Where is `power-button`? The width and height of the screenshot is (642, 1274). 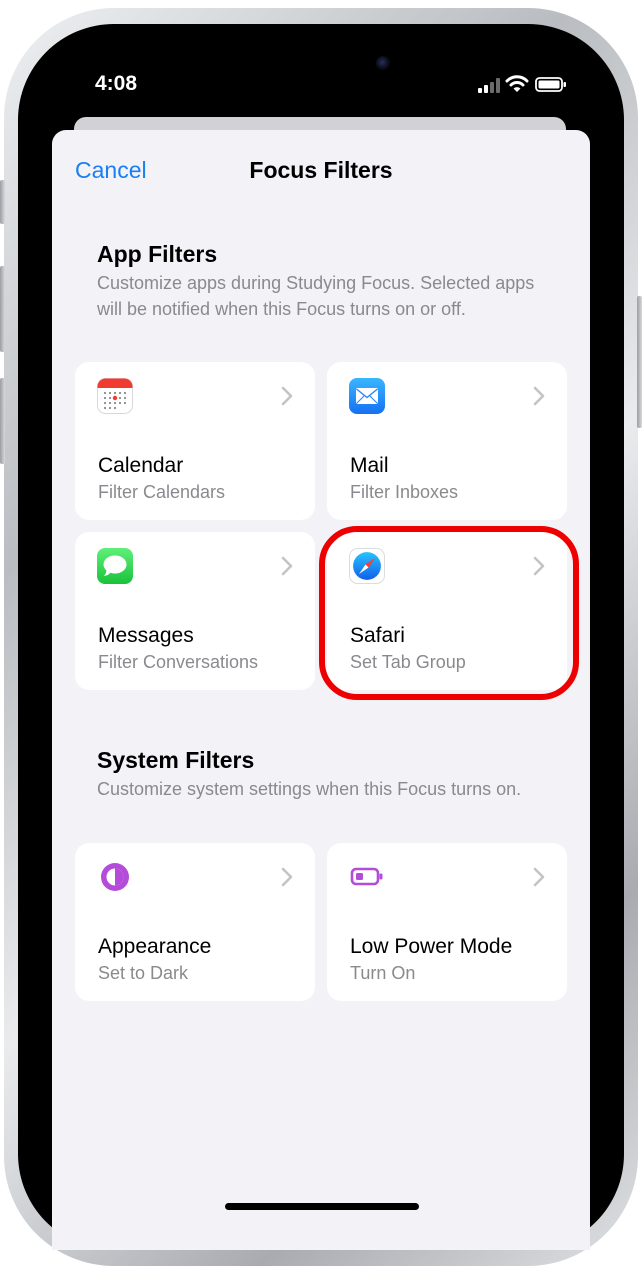
power-button is located at coordinates (639, 362).